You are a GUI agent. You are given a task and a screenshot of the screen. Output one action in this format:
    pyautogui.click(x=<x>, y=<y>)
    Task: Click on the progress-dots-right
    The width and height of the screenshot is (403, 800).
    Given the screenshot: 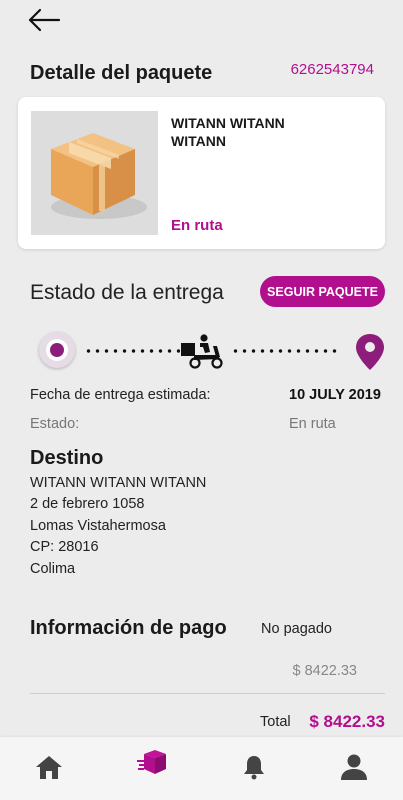 What is the action you would take?
    pyautogui.click(x=286, y=351)
    